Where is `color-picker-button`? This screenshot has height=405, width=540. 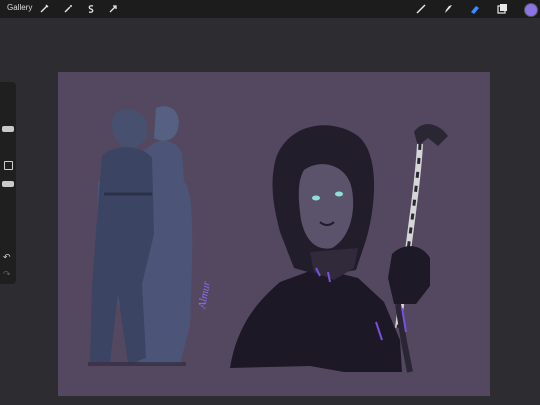
color-picker-button is located at coordinates (531, 10).